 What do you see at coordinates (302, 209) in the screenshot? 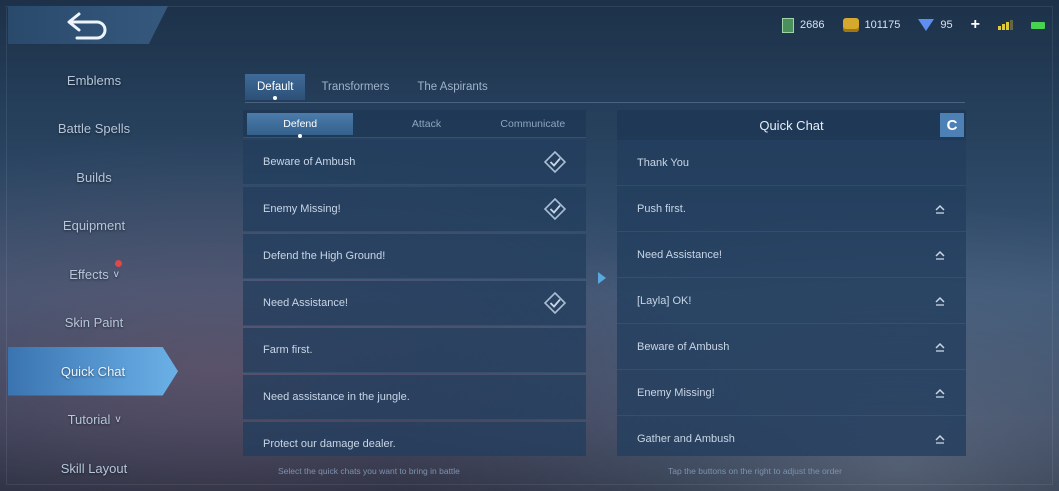
I see `list-item-label: Enemy Missing!` at bounding box center [302, 209].